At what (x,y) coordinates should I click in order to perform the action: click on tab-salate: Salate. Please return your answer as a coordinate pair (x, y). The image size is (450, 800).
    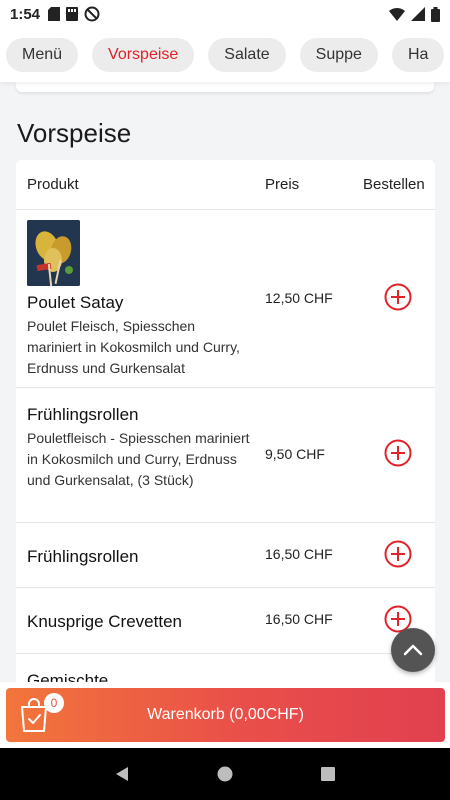
    Looking at the image, I should click on (247, 55).